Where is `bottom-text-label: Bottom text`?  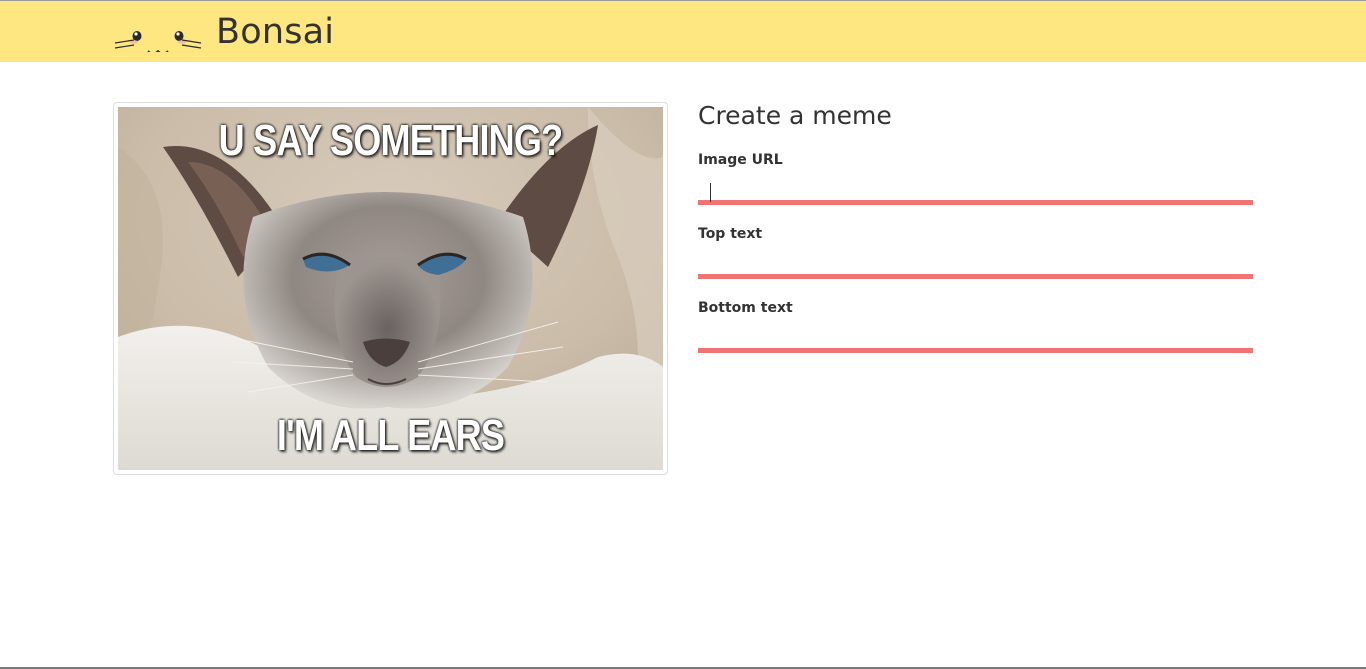 bottom-text-label: Bottom text is located at coordinates (745, 308).